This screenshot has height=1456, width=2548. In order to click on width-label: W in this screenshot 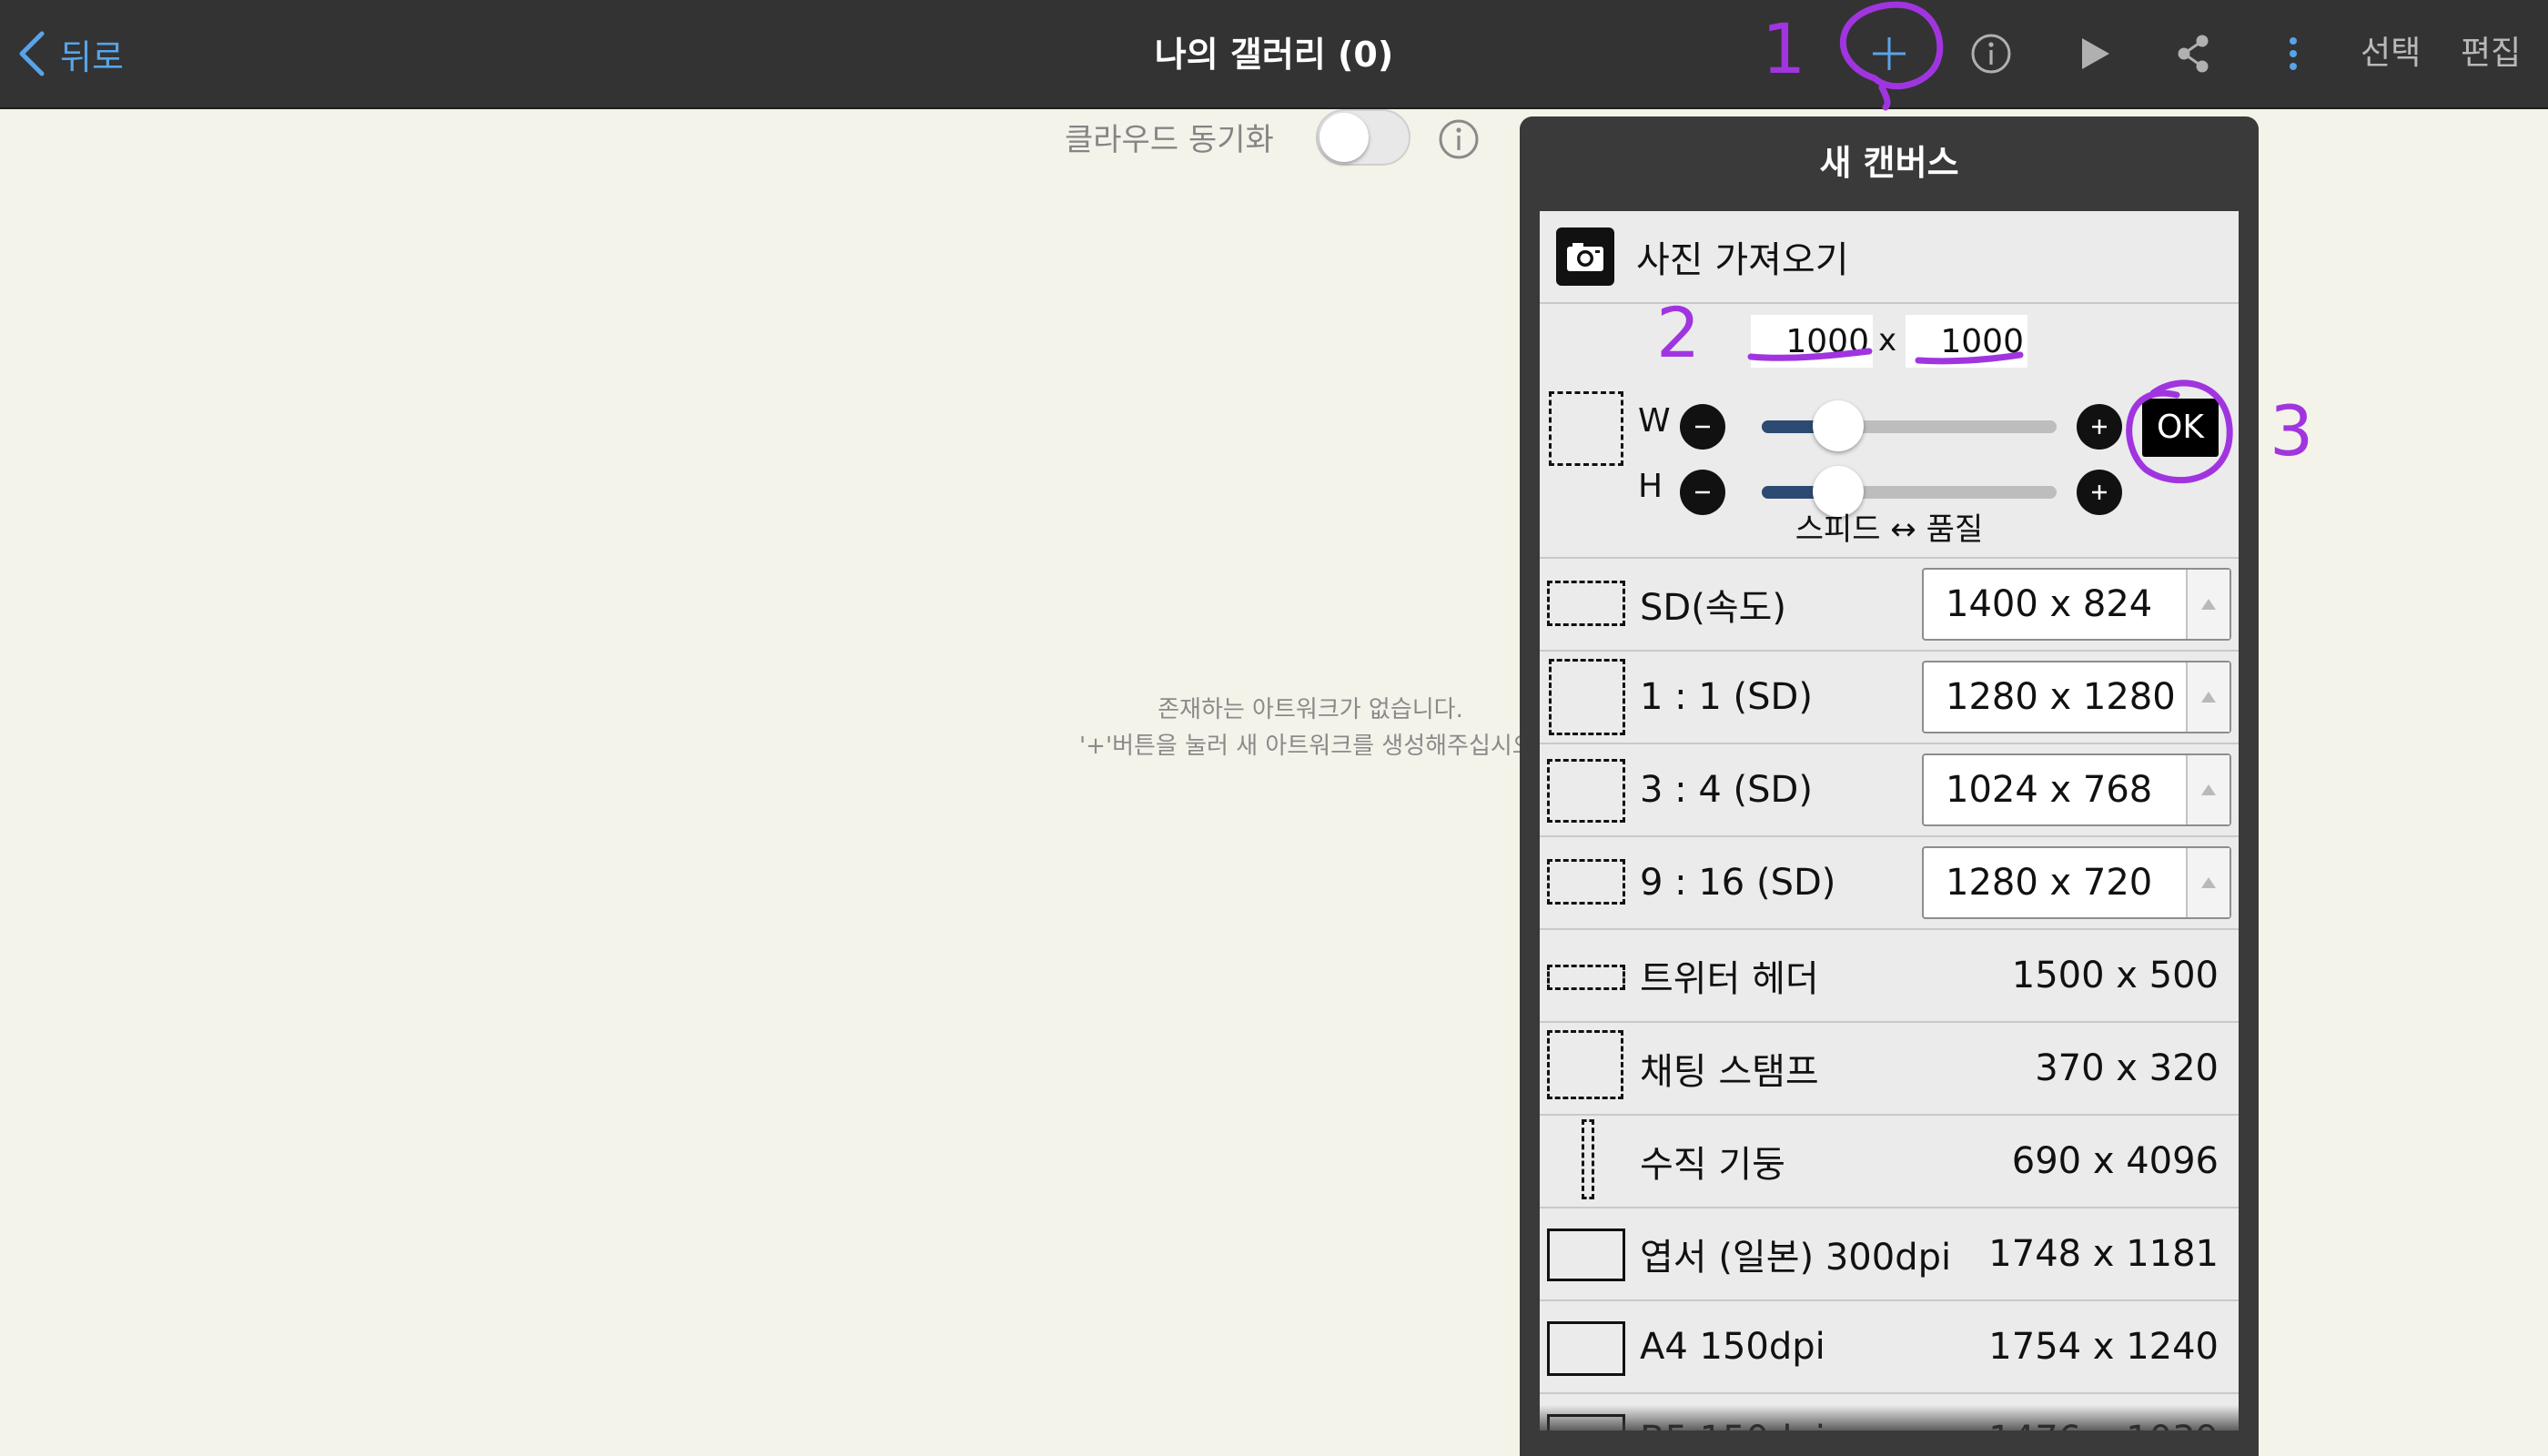, I will do `click(1655, 421)`.